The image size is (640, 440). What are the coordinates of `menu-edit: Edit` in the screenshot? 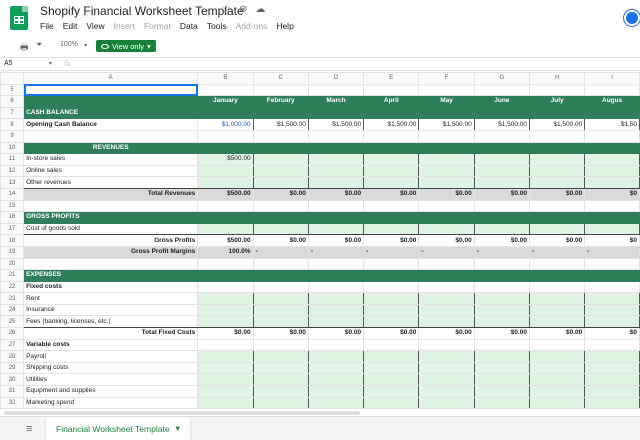 It's located at (70, 26).